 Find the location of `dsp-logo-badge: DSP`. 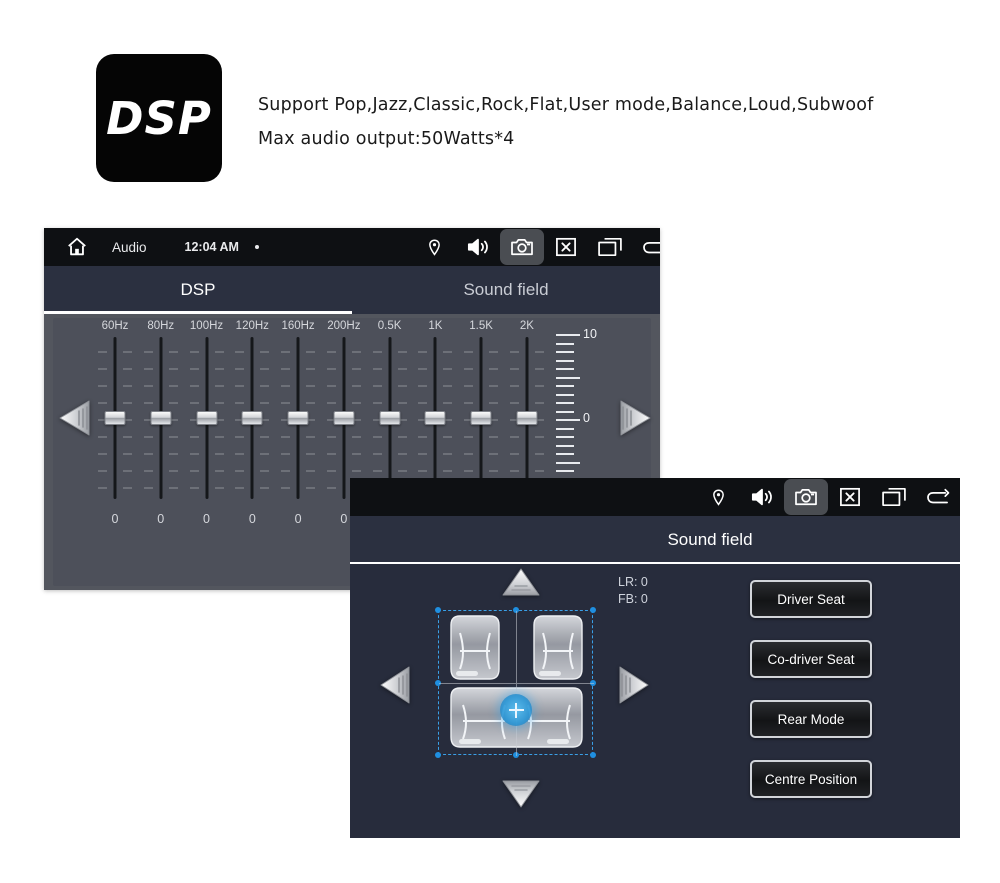

dsp-logo-badge: DSP is located at coordinates (159, 118).